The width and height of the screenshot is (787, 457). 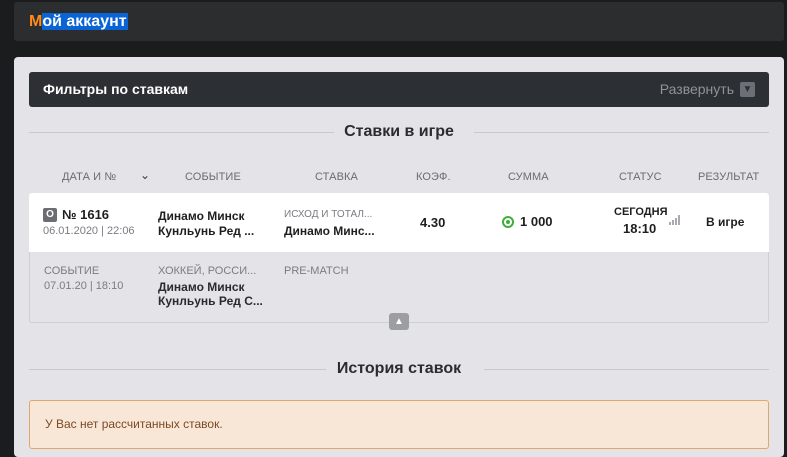 I want to click on column-header-sum: СУММА, so click(x=528, y=177).